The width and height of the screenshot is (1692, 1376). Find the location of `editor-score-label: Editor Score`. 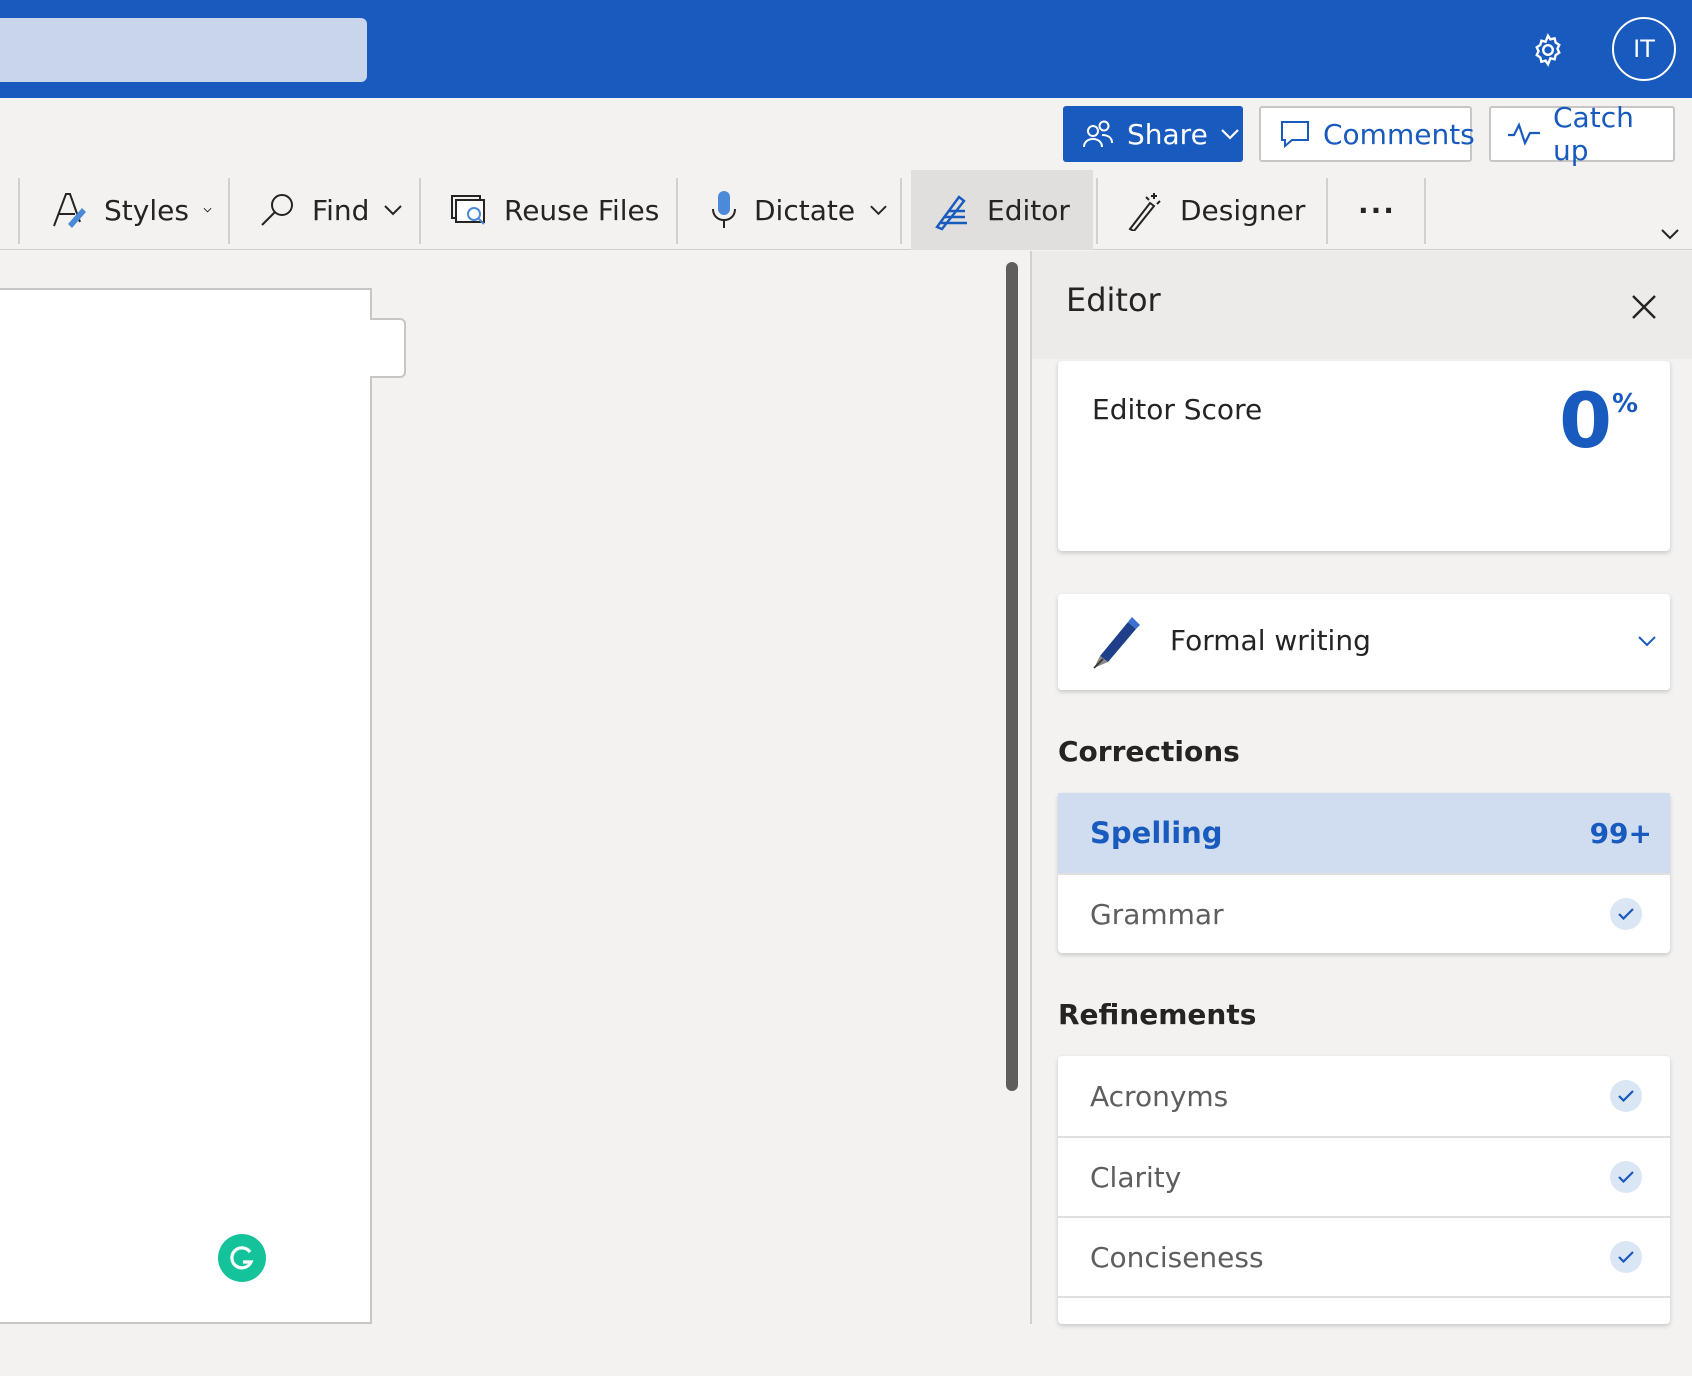

editor-score-label: Editor Score is located at coordinates (1177, 409).